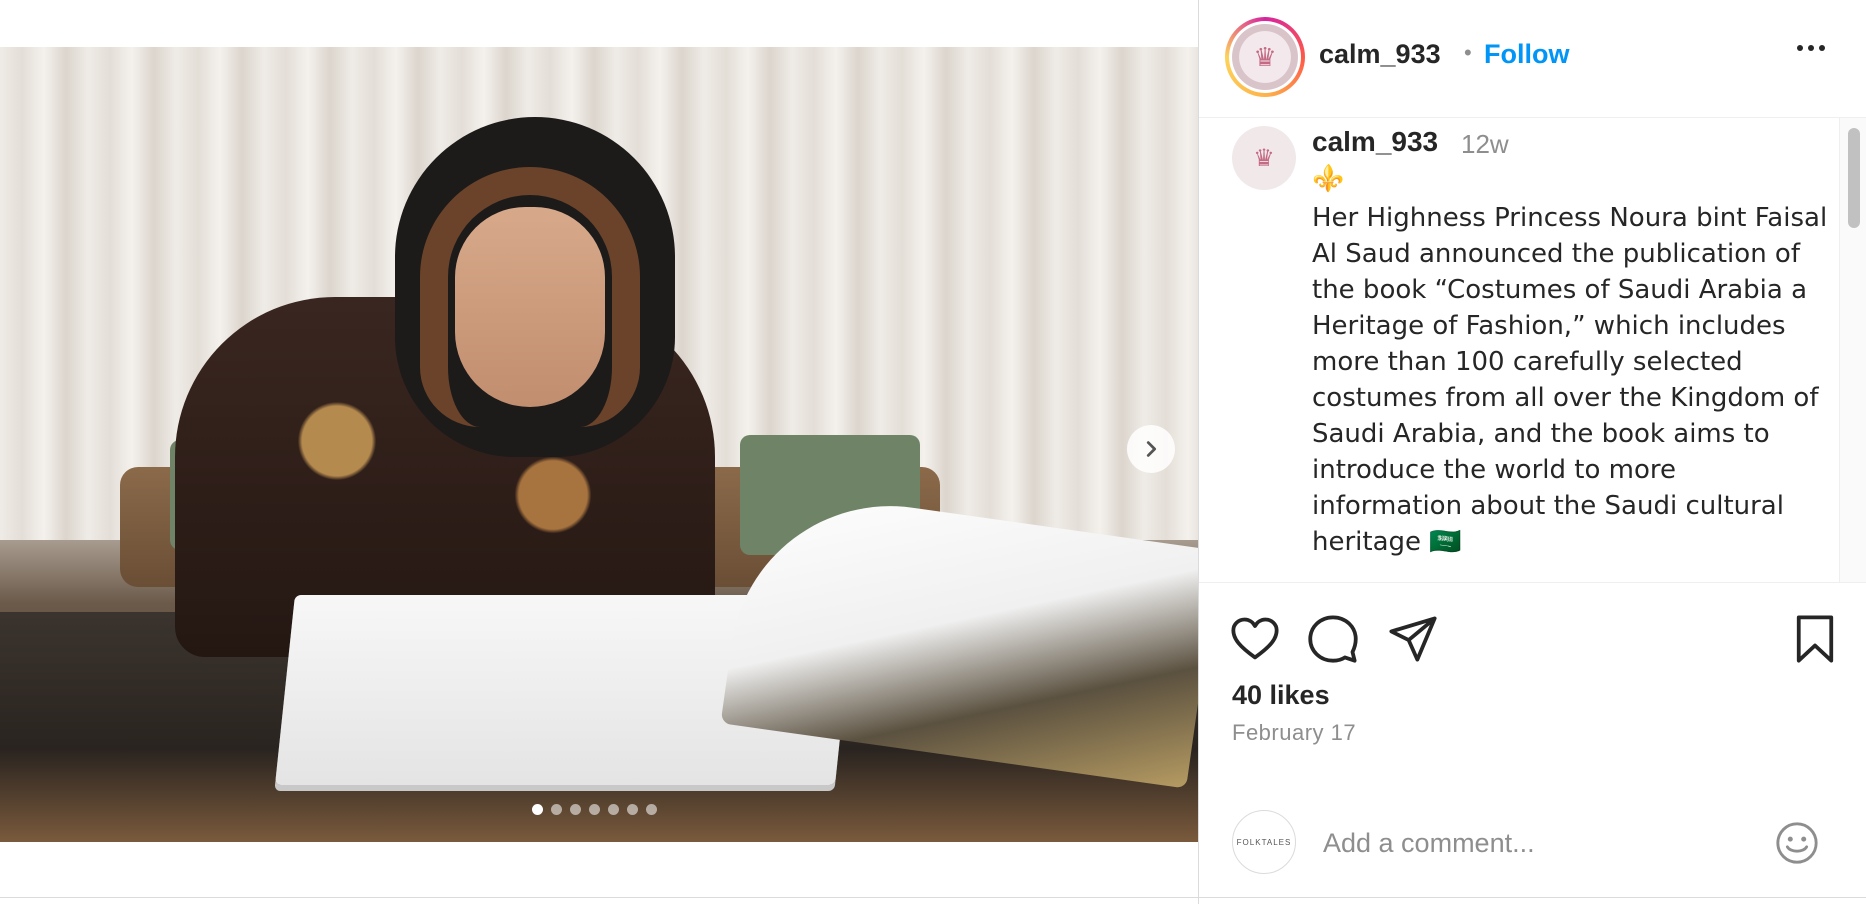  Describe the element at coordinates (1264, 842) in the screenshot. I see `commenter-avatar: FOLKTALES` at that location.